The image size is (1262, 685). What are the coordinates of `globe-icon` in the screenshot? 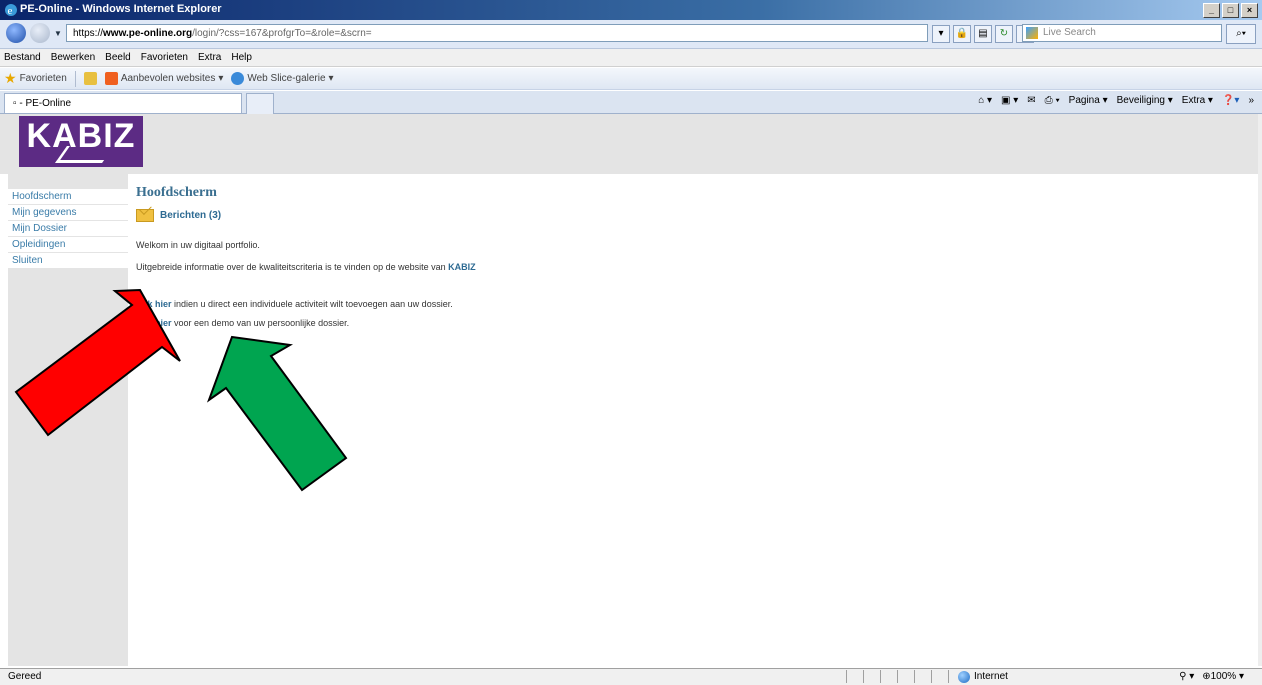 It's located at (964, 677).